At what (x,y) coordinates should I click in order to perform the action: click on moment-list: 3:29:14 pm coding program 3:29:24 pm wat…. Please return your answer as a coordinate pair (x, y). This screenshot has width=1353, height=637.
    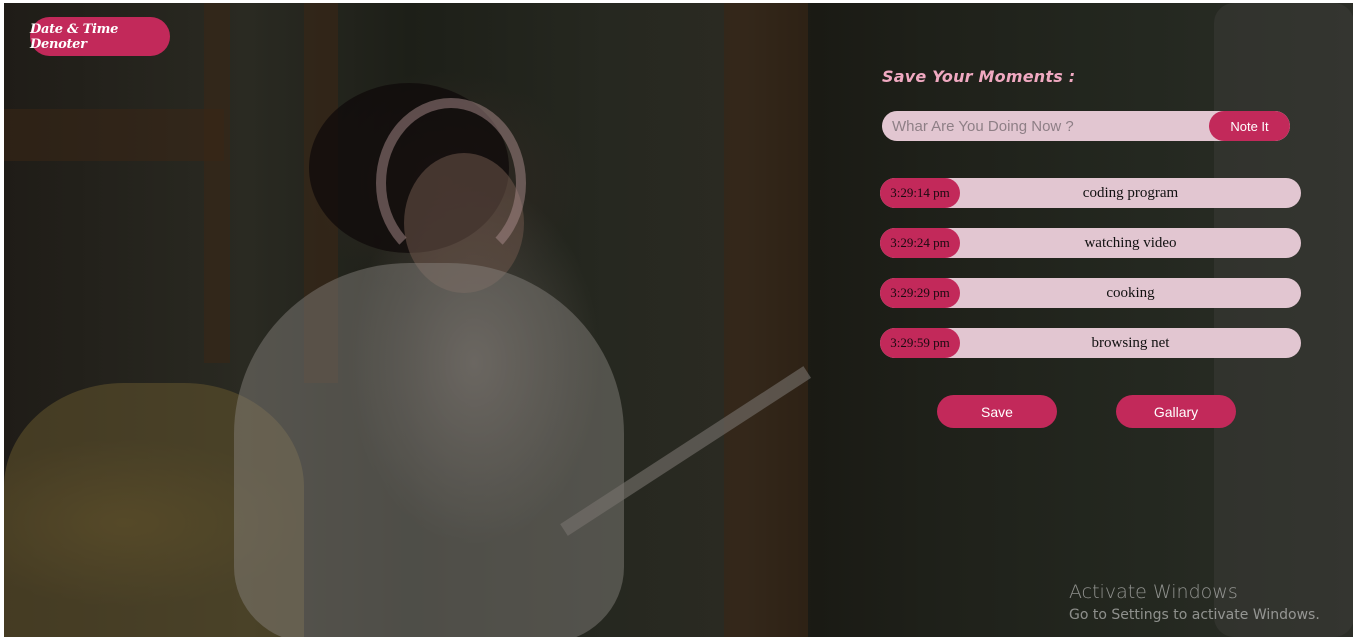
    Looking at the image, I should click on (1090, 278).